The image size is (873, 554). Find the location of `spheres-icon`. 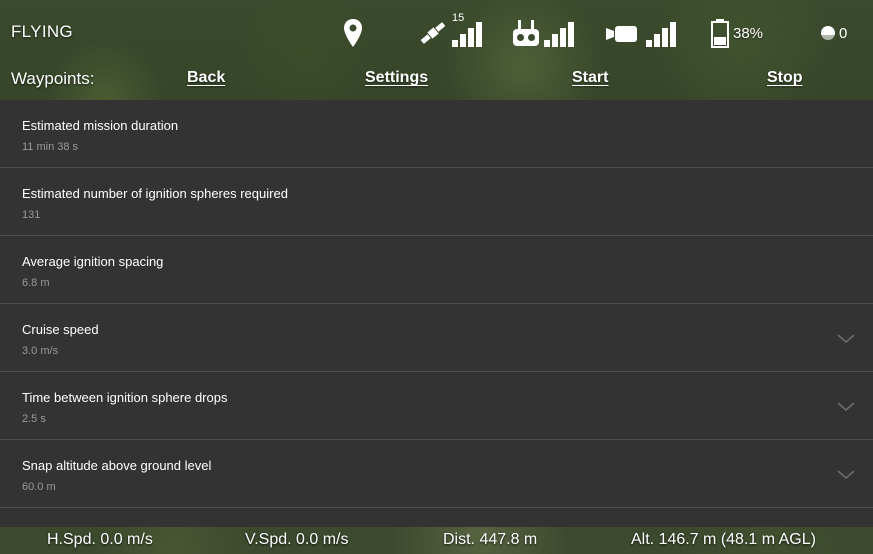

spheres-icon is located at coordinates (828, 33).